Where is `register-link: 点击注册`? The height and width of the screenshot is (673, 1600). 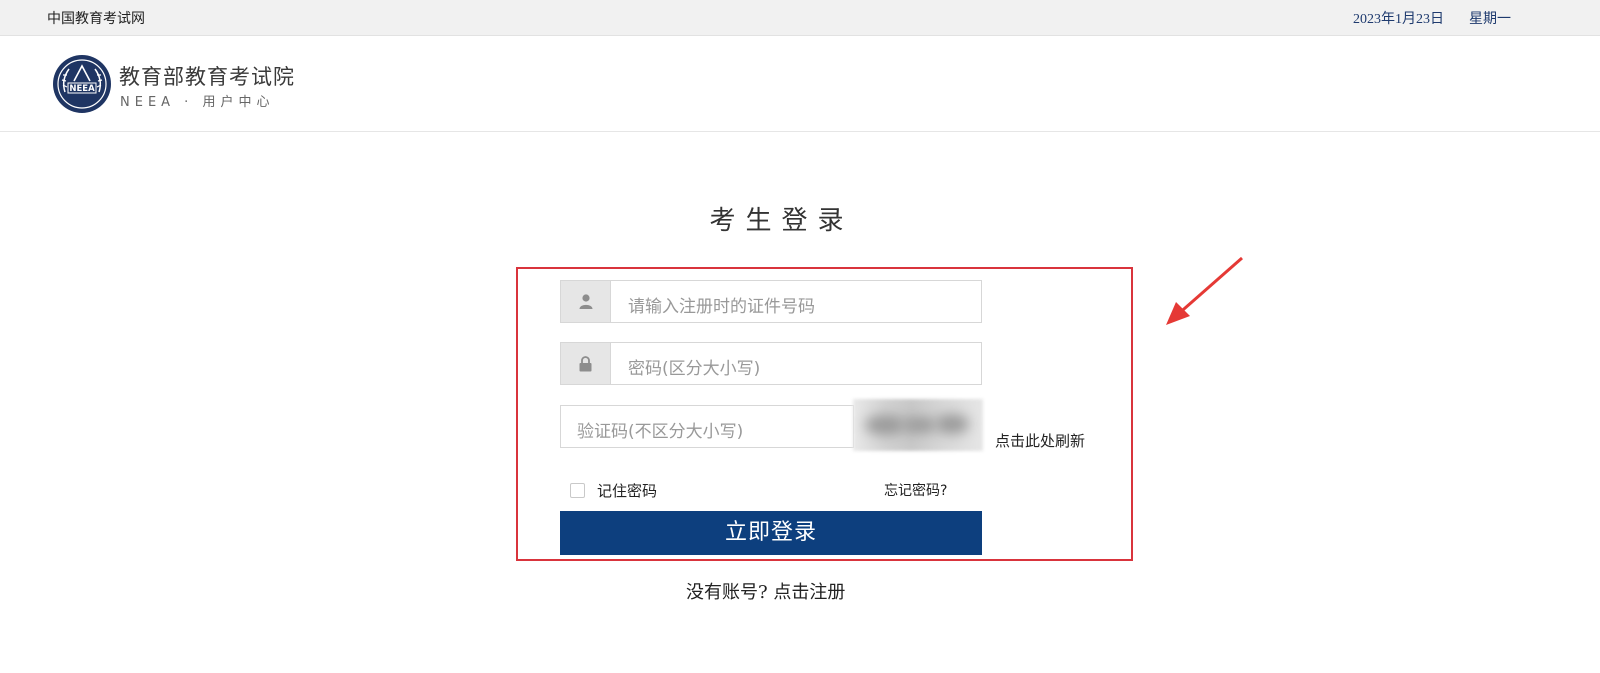 register-link: 点击注册 is located at coordinates (809, 592).